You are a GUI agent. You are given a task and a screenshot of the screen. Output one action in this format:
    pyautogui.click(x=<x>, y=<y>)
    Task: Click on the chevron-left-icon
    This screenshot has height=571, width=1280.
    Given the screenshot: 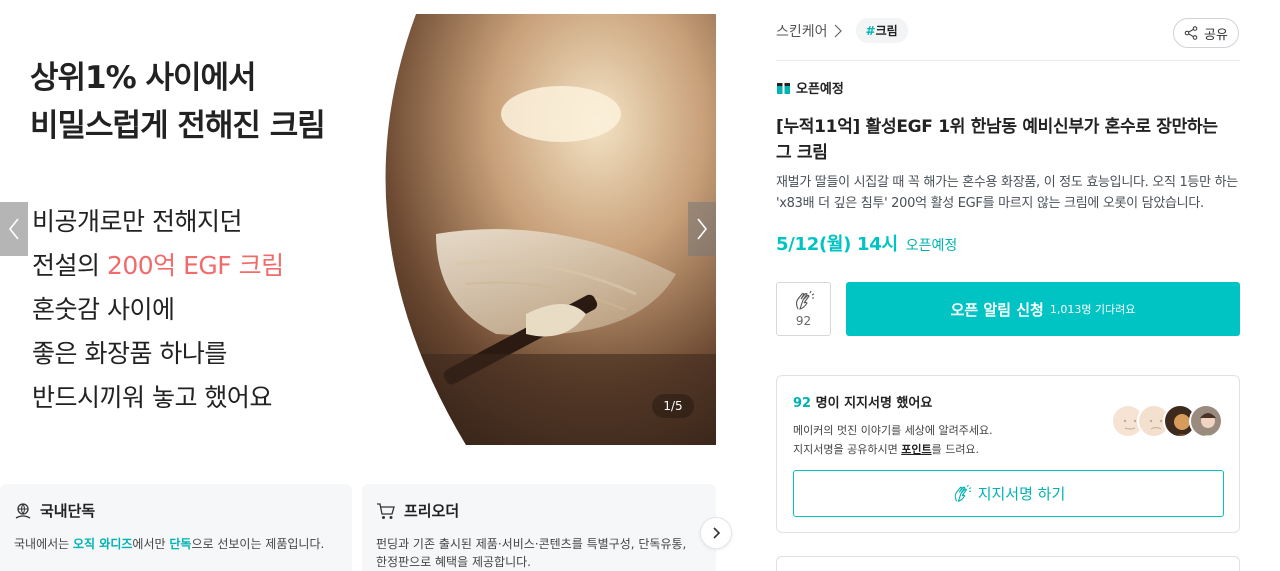 What is the action you would take?
    pyautogui.click(x=13, y=229)
    